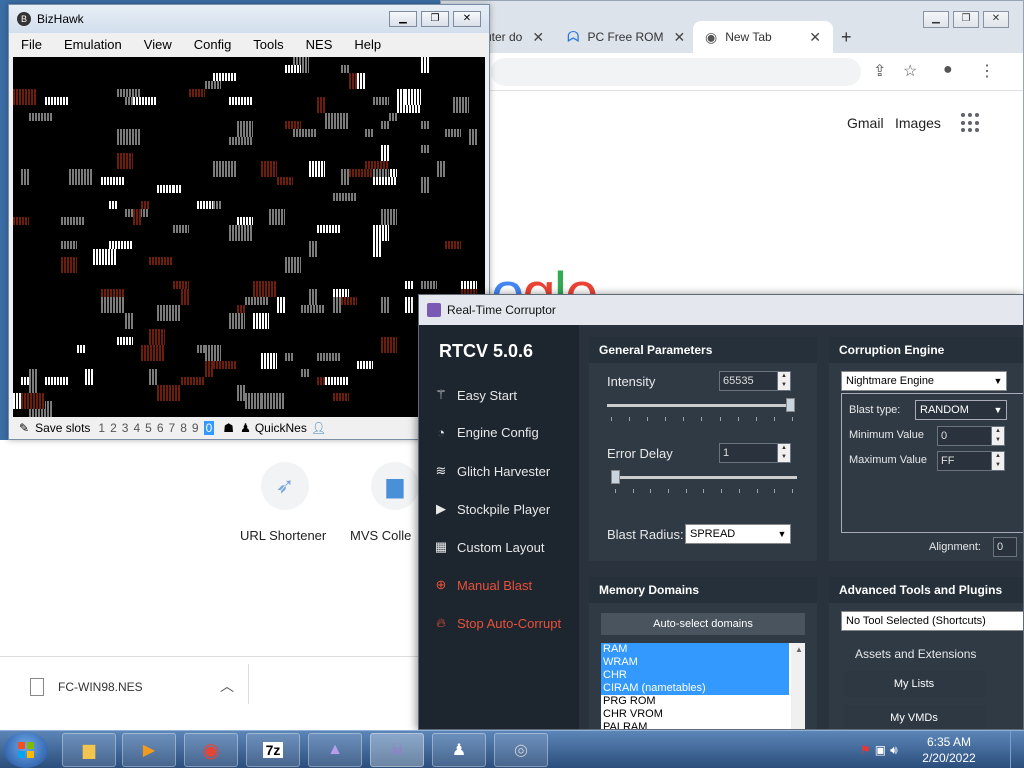 Image resolution: width=1024 pixels, height=768 pixels. What do you see at coordinates (227, 686) in the screenshot?
I see `chevron-up-icon: ︿` at bounding box center [227, 686].